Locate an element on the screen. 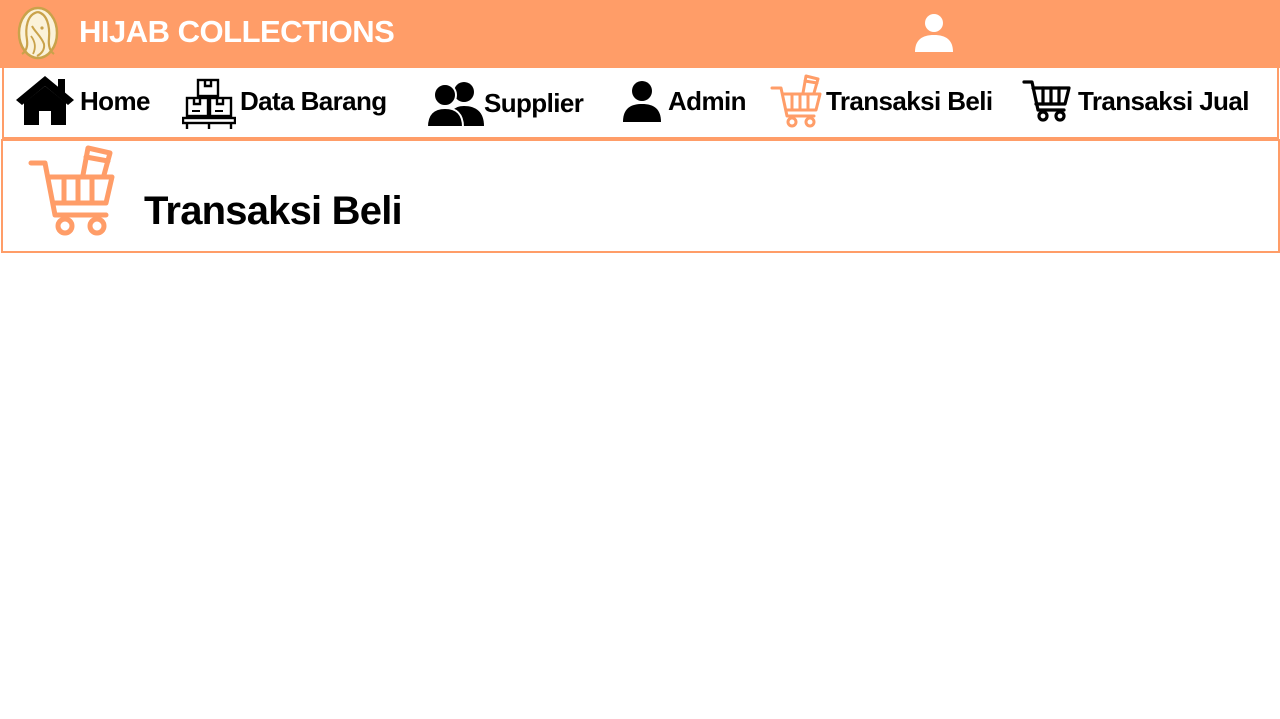  nav-item-data-barang: Data Barang is located at coordinates (293, 102).